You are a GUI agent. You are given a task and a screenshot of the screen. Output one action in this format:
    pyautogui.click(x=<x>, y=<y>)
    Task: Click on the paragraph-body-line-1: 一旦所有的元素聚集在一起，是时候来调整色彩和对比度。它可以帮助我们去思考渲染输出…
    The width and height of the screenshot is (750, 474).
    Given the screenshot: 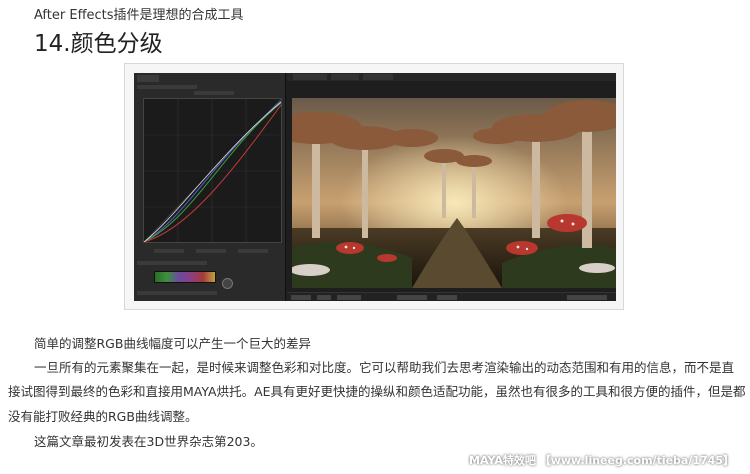 What is the action you would take?
    pyautogui.click(x=384, y=367)
    